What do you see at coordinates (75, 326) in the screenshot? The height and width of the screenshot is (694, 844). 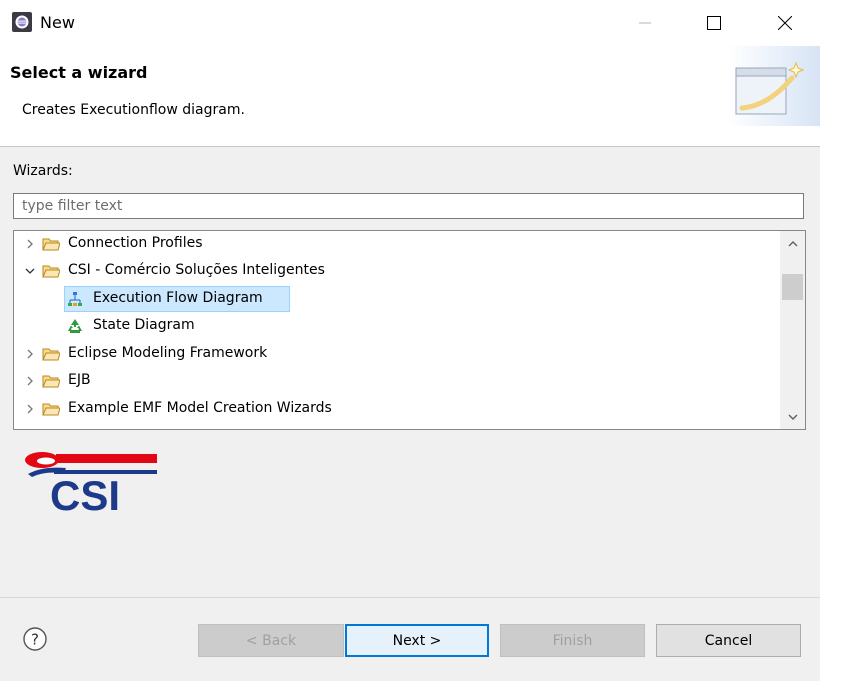 I see `state-diagram-icon` at bounding box center [75, 326].